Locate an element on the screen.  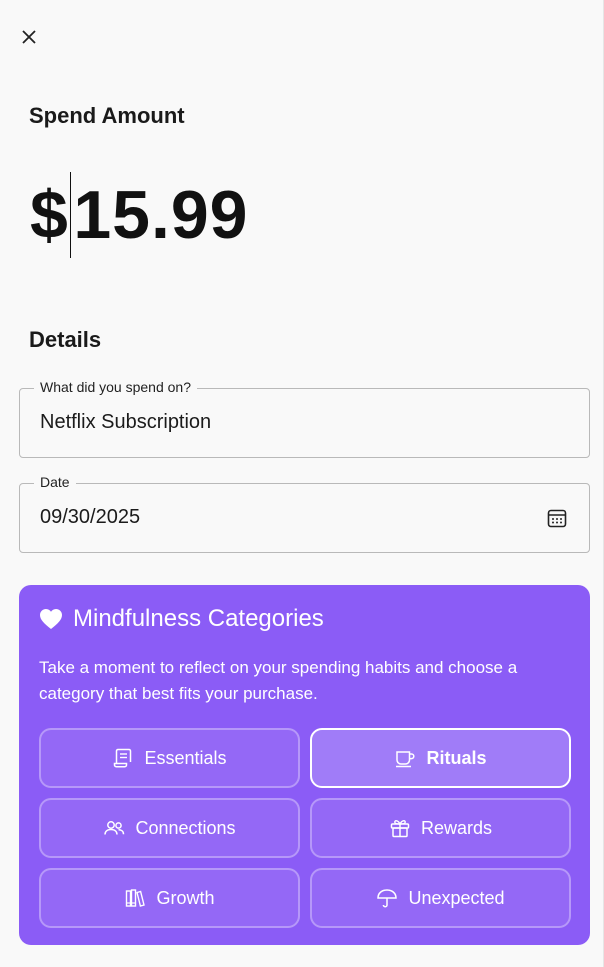
category-rituals: Rituals is located at coordinates (440, 758).